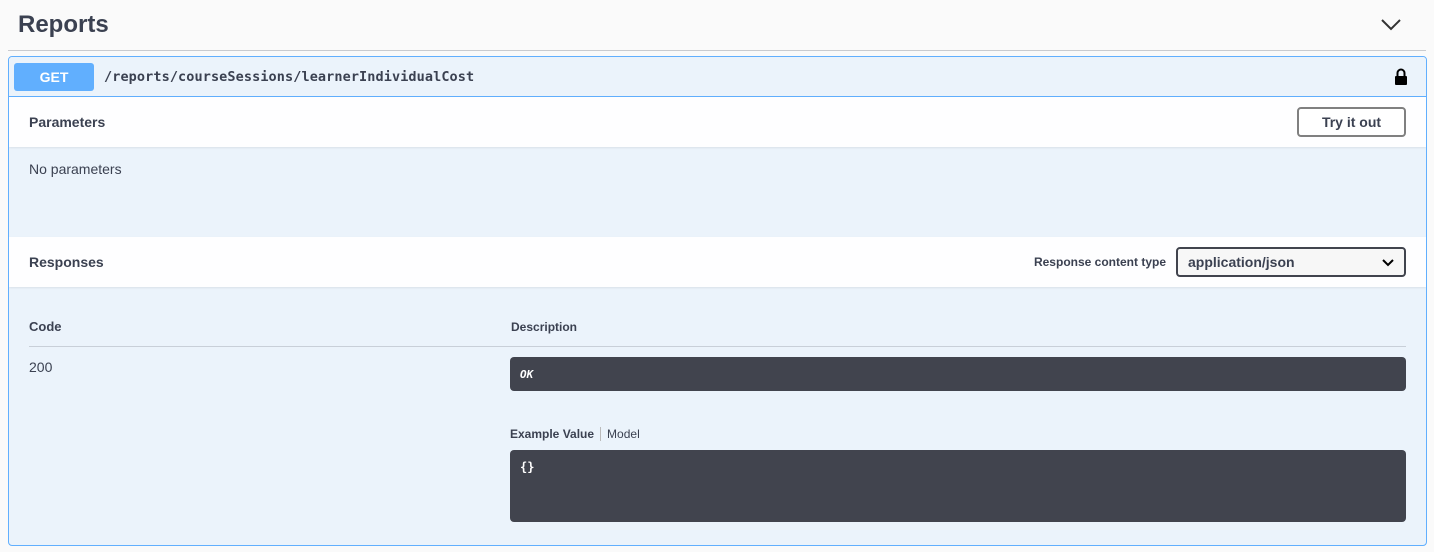 The height and width of the screenshot is (552, 1434). I want to click on parameters-header: Parameters Try it out, so click(717, 122).